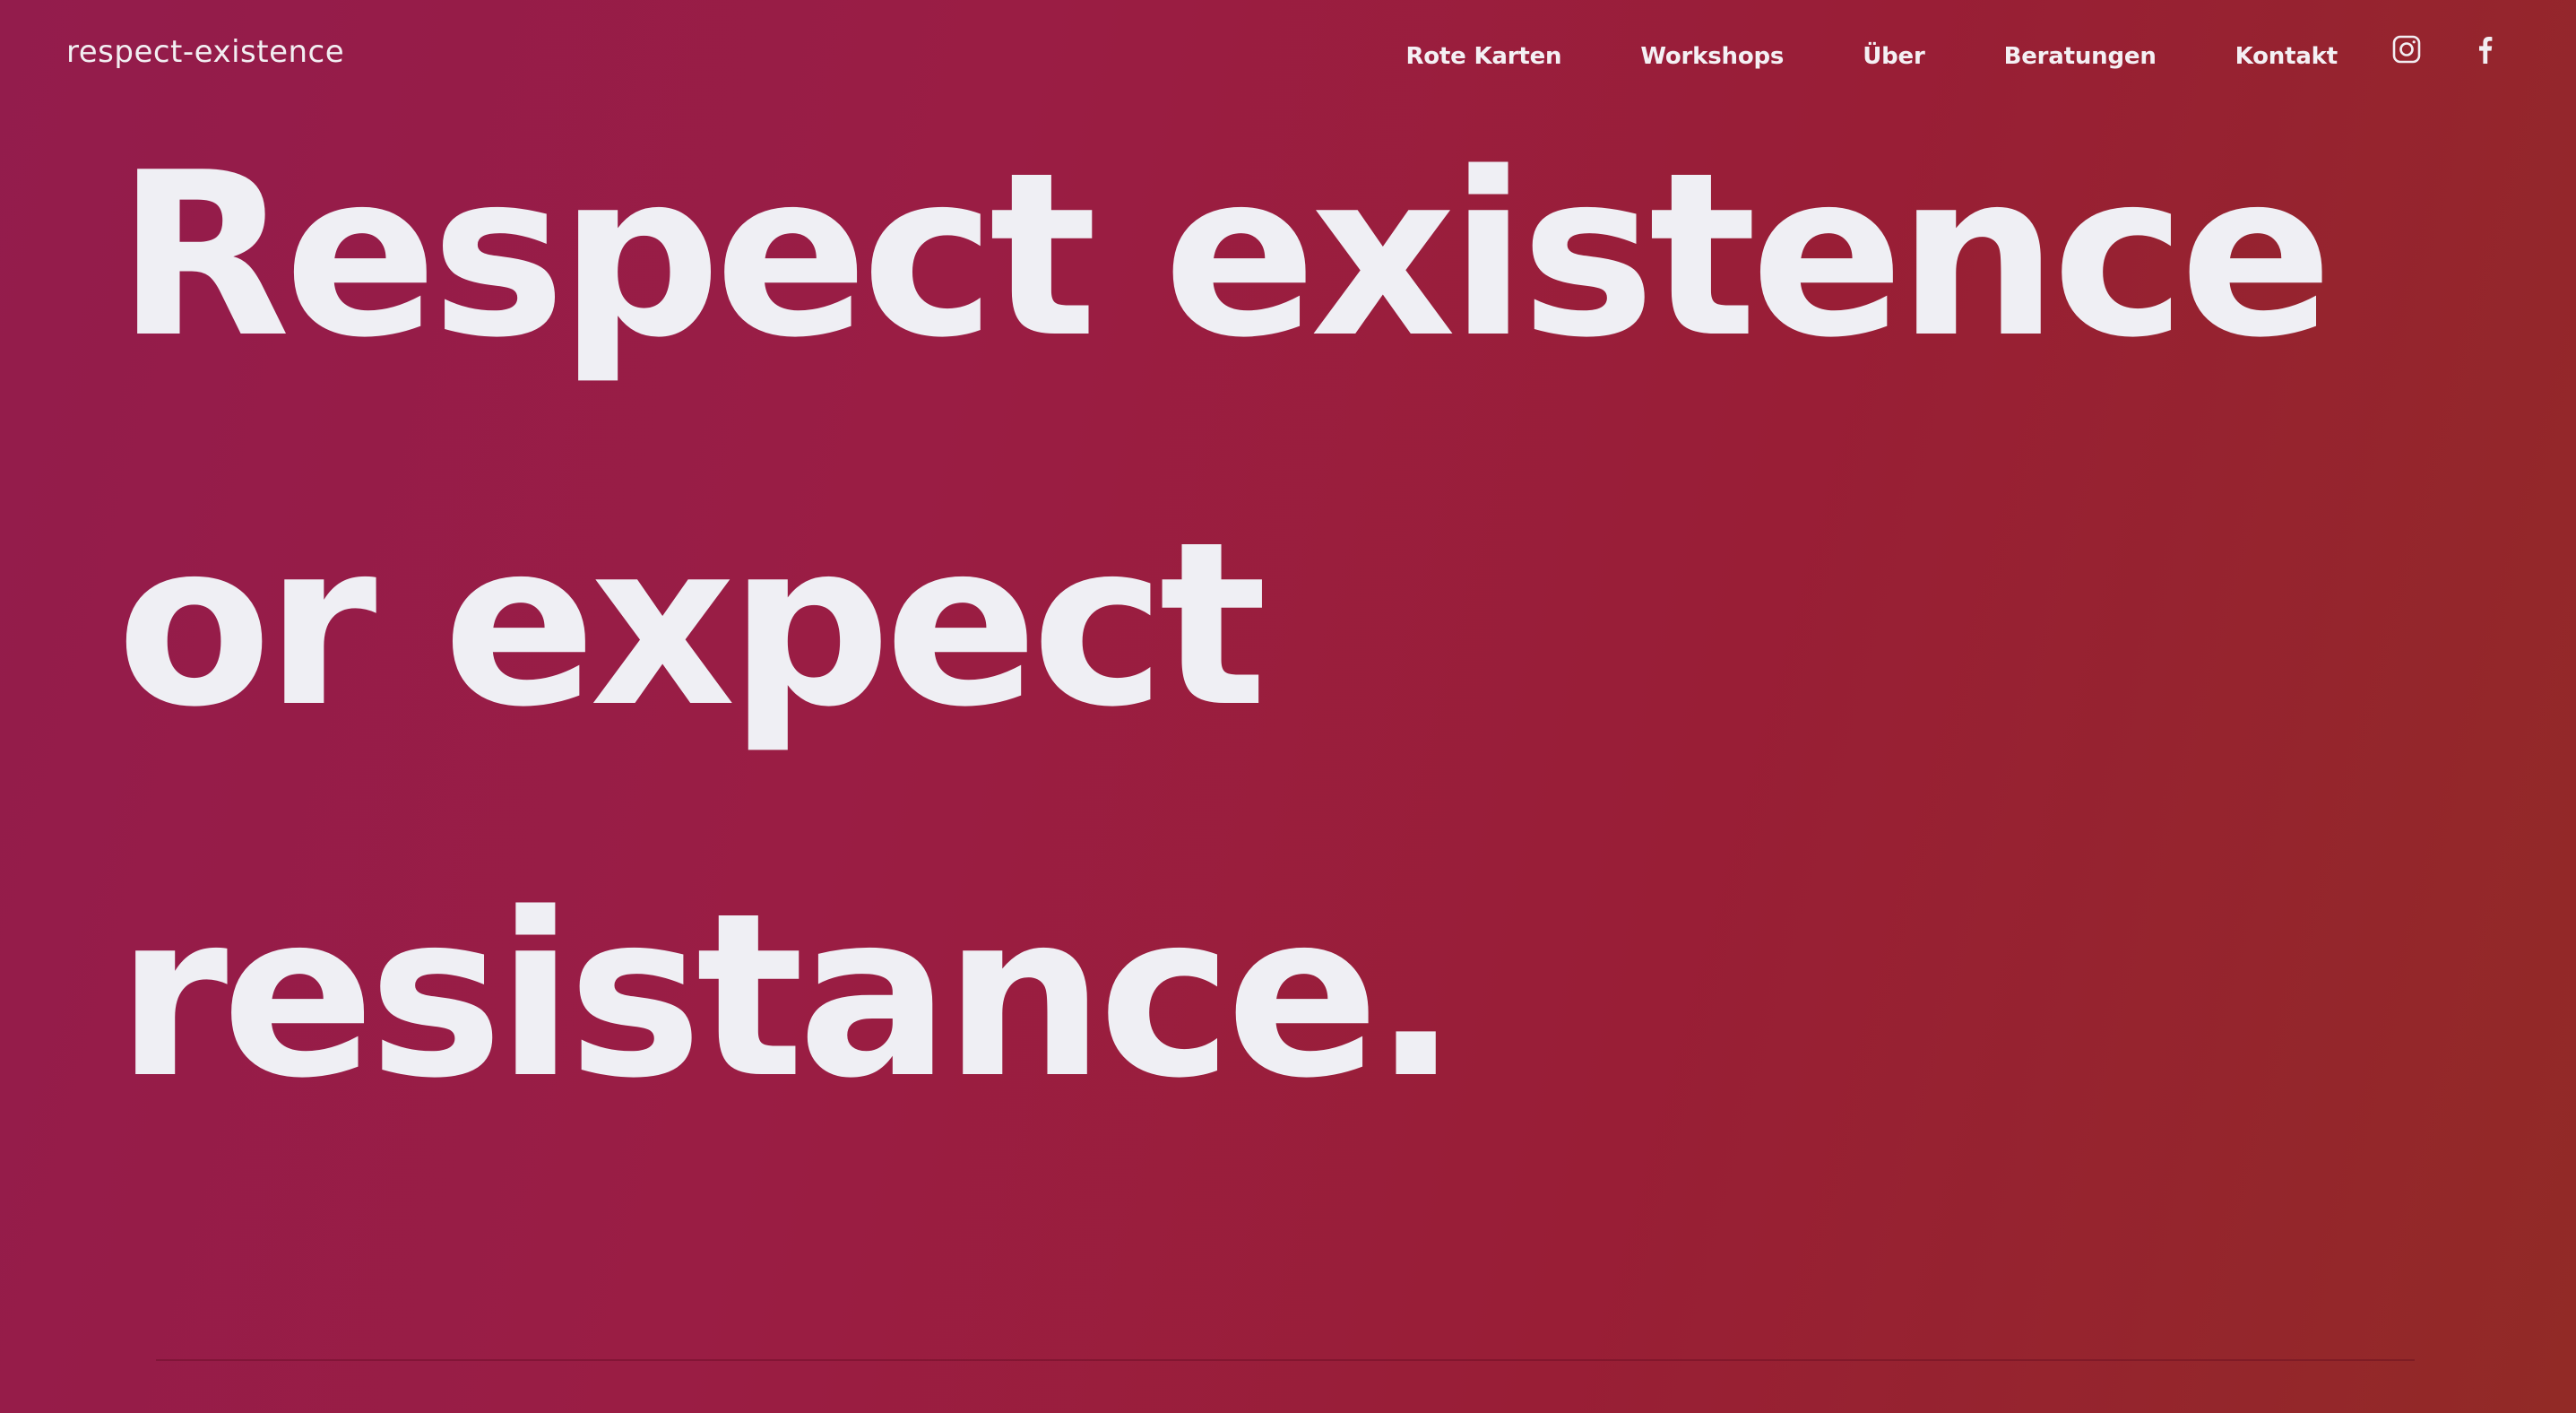 Image resolution: width=2576 pixels, height=1413 pixels. Describe the element at coordinates (1483, 57) in the screenshot. I see `nav-item-rote-karten: Rote Karten` at that location.